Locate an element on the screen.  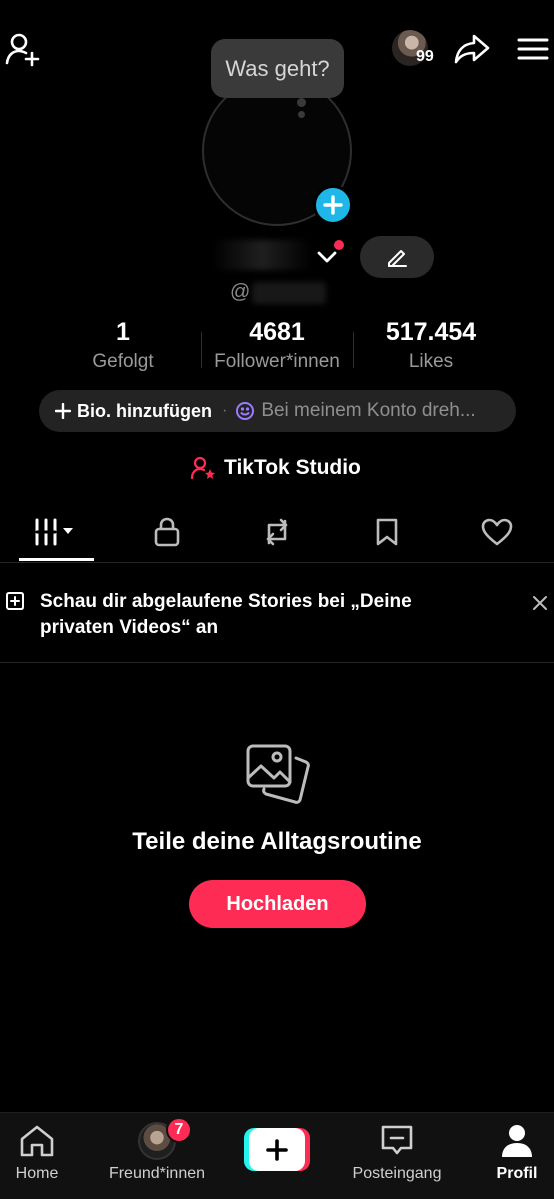
friends-badge: 7 is located at coordinates (179, 1130).